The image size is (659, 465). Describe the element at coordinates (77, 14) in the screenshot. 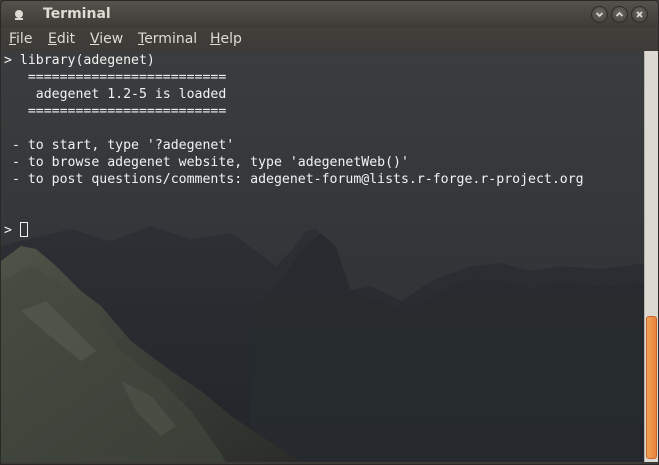

I see `window-title: Terminal` at that location.